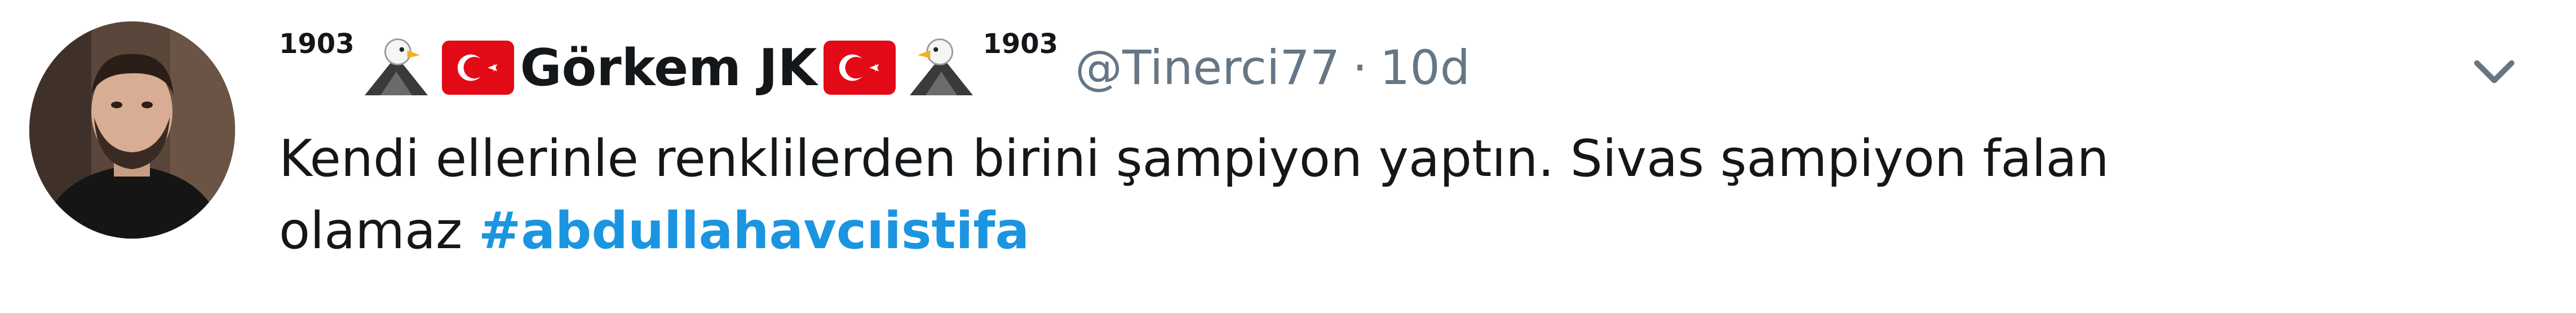 This screenshot has width=2576, height=313. What do you see at coordinates (1425, 67) in the screenshot?
I see `timestamp: 10d` at bounding box center [1425, 67].